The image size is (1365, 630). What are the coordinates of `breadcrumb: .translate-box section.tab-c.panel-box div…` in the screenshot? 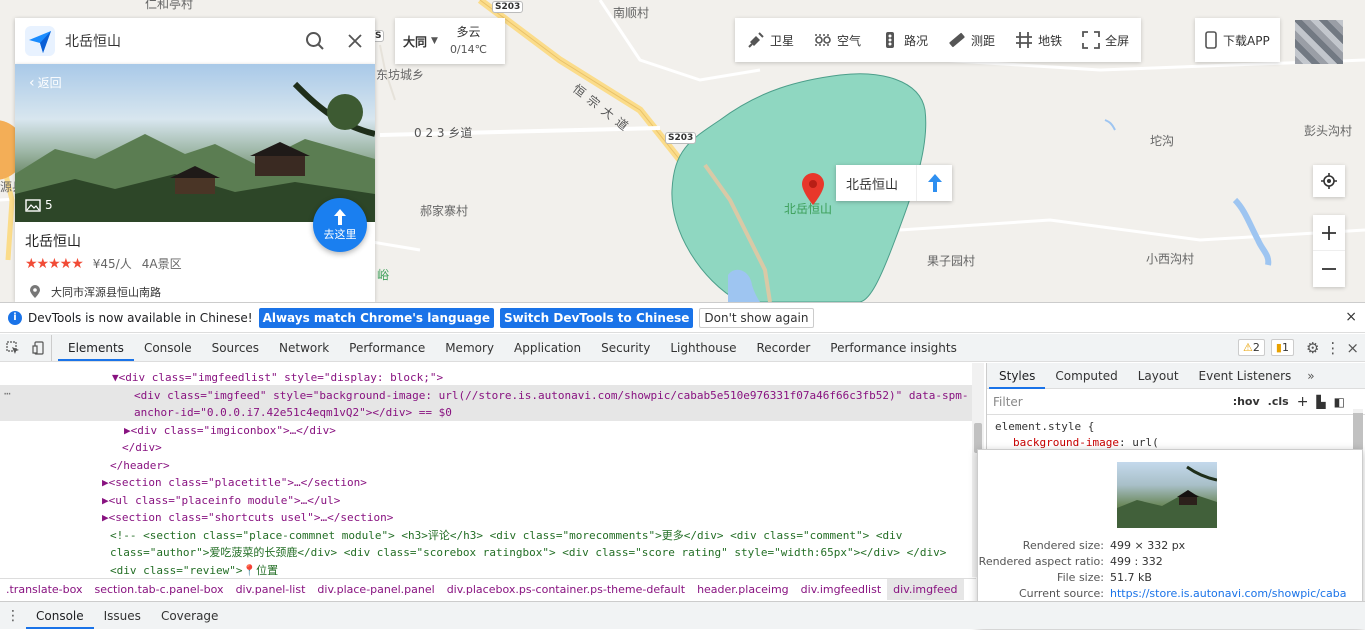 It's located at (488, 589).